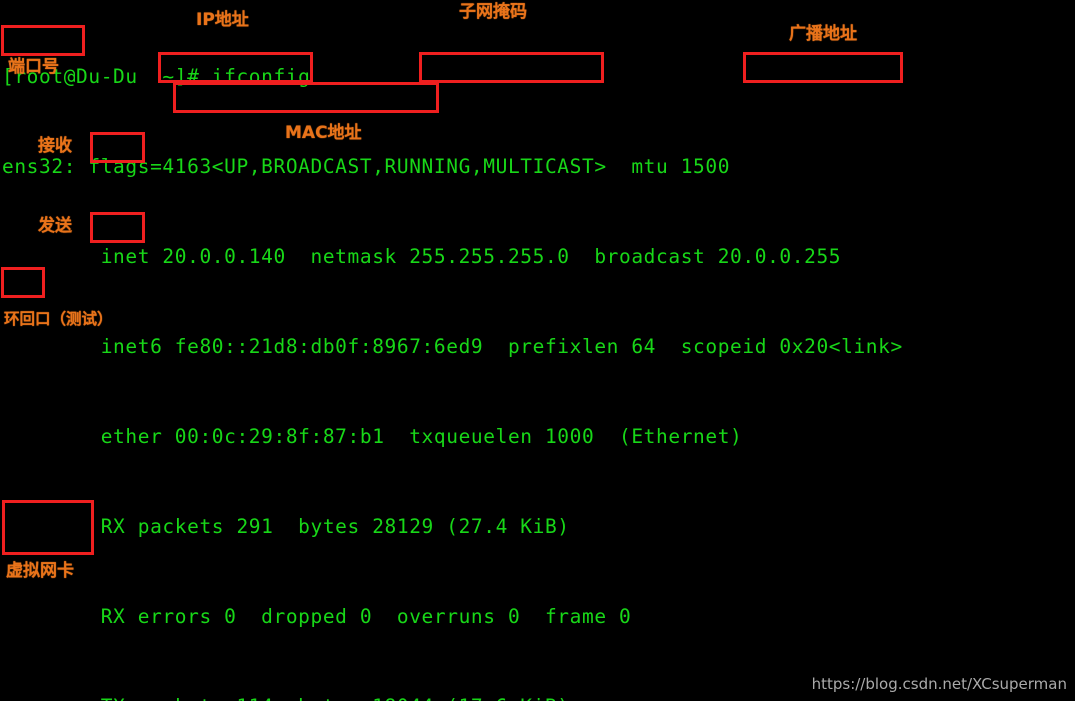  I want to click on annotation-virtual-nic: 虚拟网卡, so click(40, 571).